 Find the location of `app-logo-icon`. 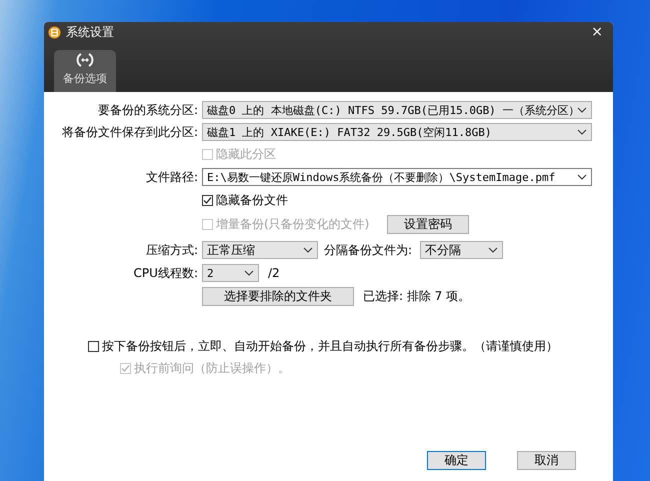

app-logo-icon is located at coordinates (54, 32).